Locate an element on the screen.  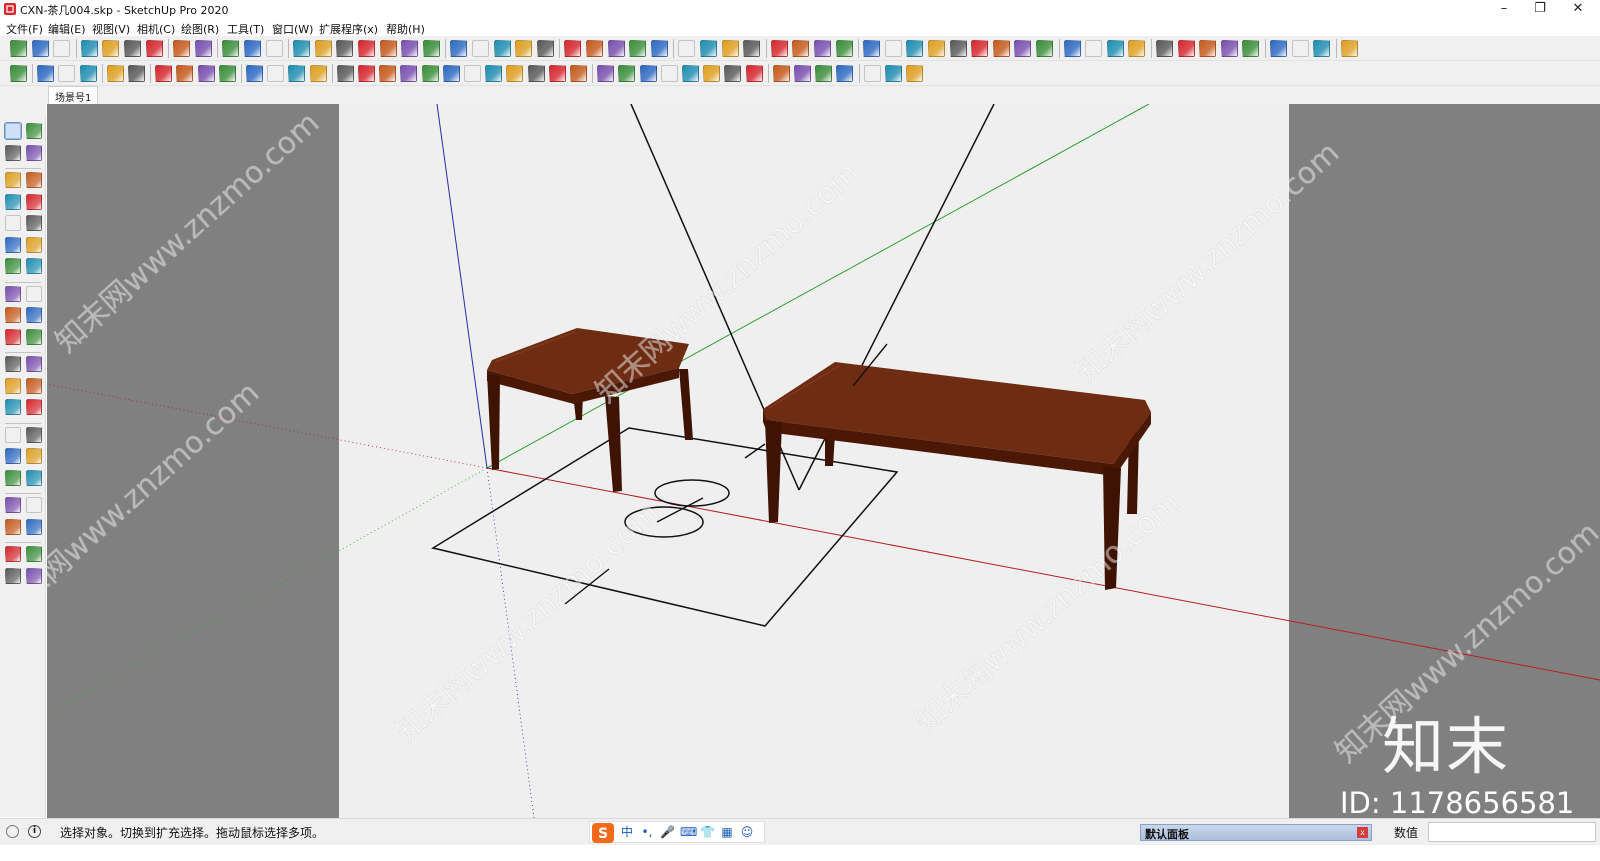
user-icon is located at coordinates (1349, 48).